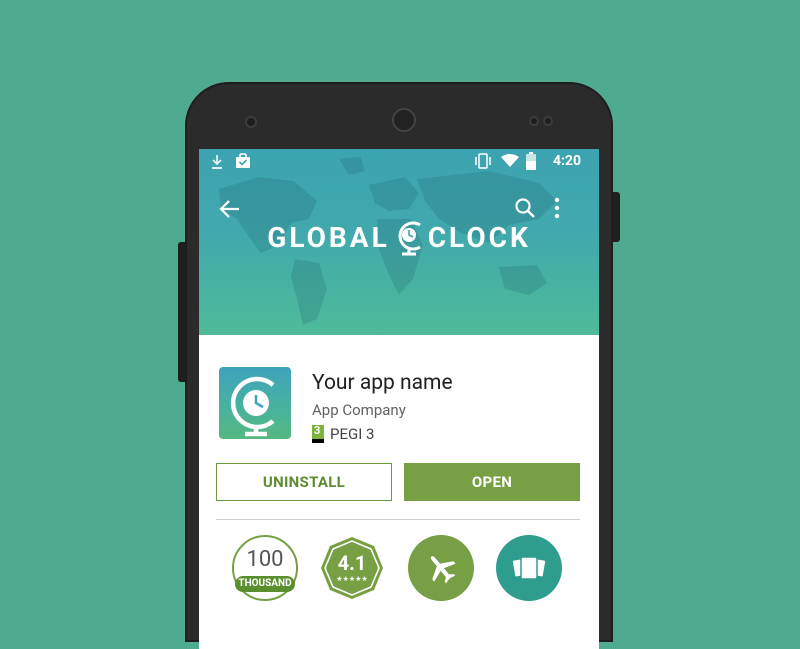 The image size is (800, 649). What do you see at coordinates (492, 482) in the screenshot?
I see `open-button: OPEN` at bounding box center [492, 482].